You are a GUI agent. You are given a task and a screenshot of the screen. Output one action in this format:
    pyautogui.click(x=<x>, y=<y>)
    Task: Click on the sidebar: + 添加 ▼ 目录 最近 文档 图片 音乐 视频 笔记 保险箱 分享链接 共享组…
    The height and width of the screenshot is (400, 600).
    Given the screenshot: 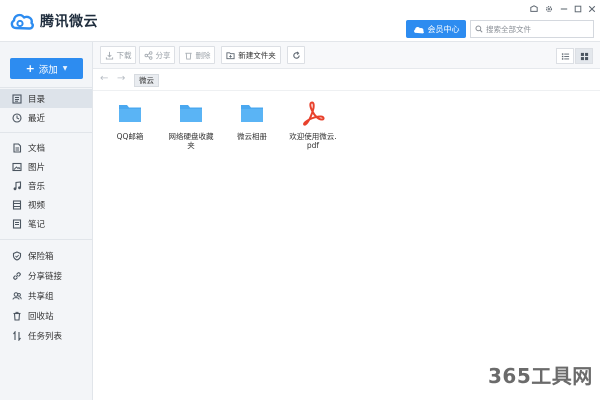 What is the action you would take?
    pyautogui.click(x=46, y=221)
    